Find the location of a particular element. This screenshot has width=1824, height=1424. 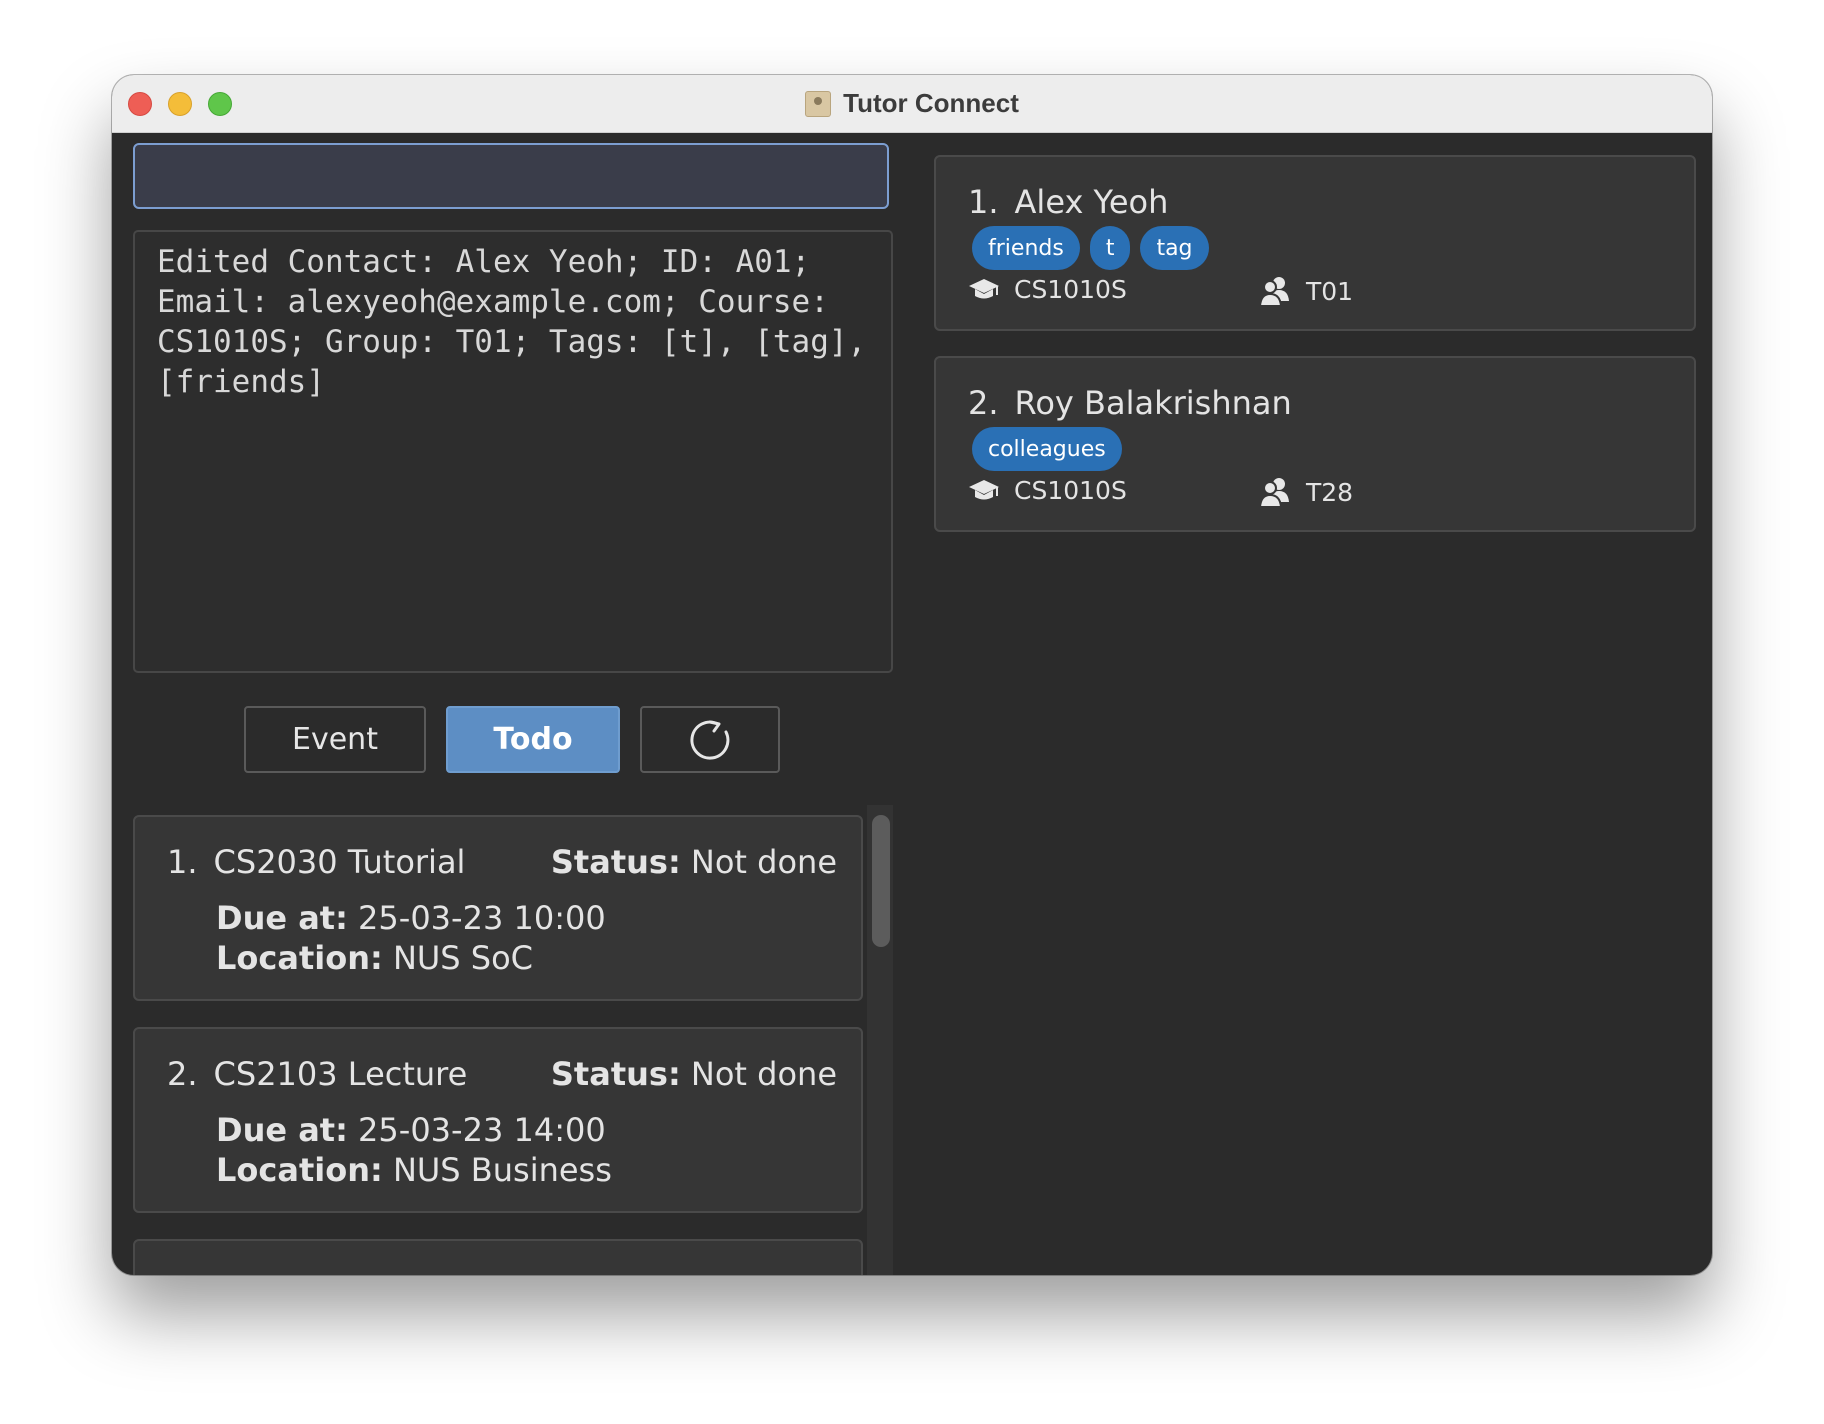

event-button: Event is located at coordinates (335, 739).